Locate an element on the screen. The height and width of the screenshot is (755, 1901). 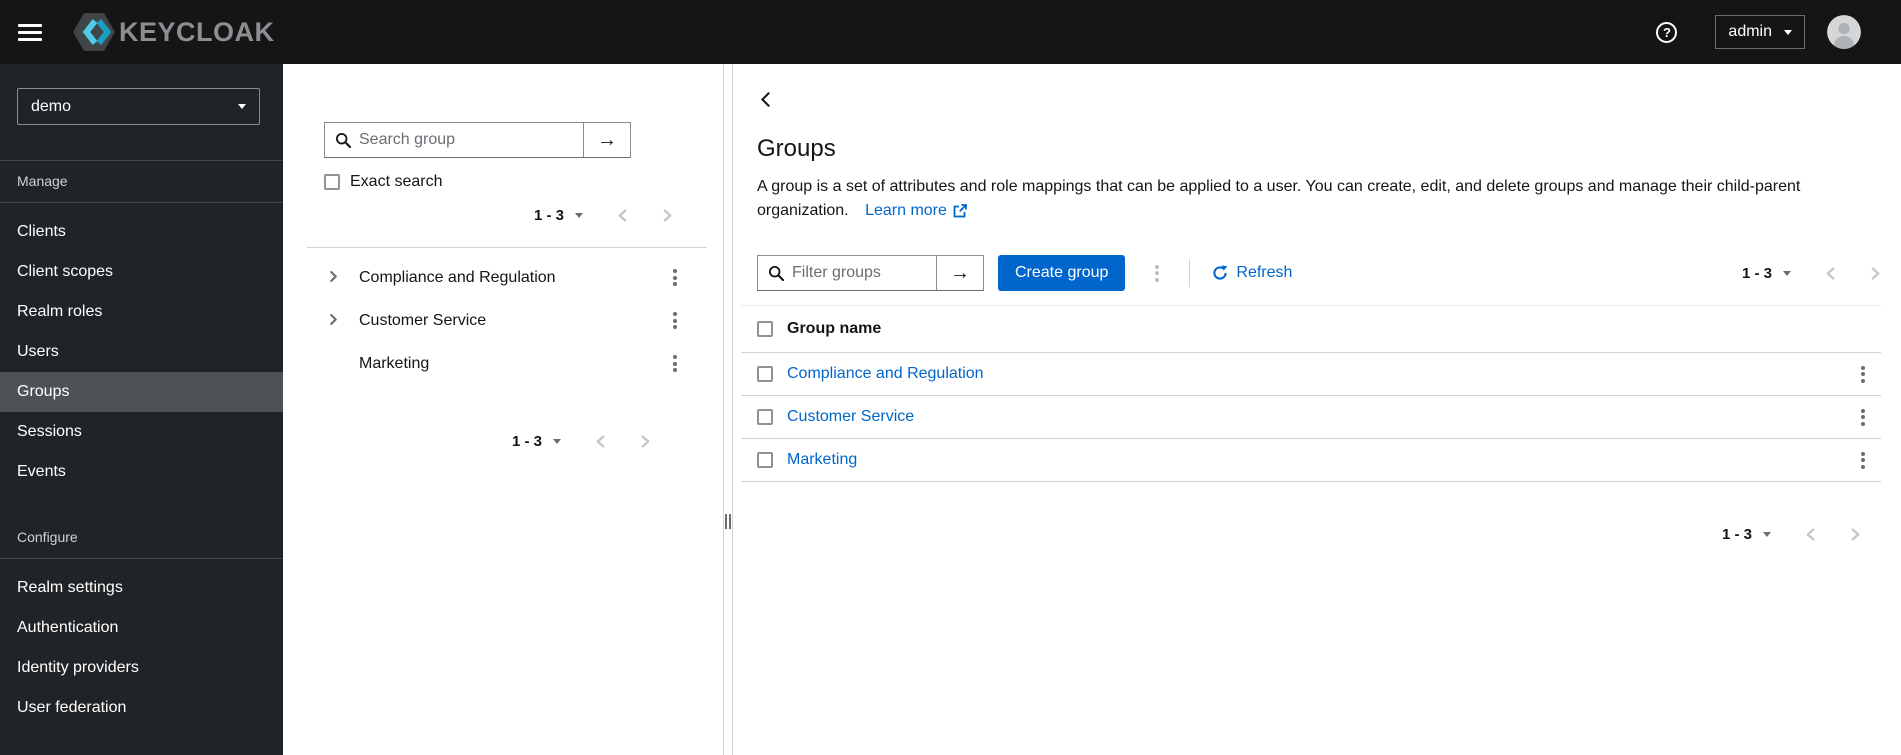
table-header-row: Group name is located at coordinates (1311, 329).